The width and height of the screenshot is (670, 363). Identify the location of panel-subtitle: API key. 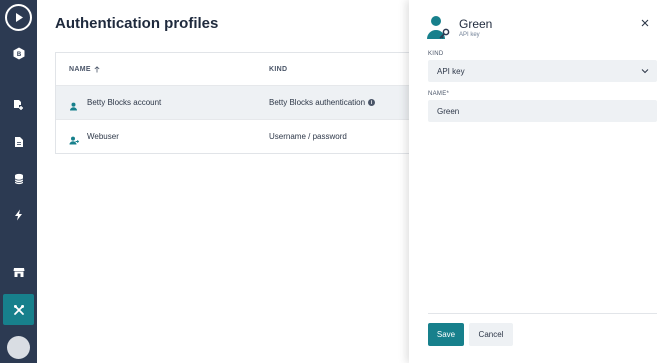
(469, 35).